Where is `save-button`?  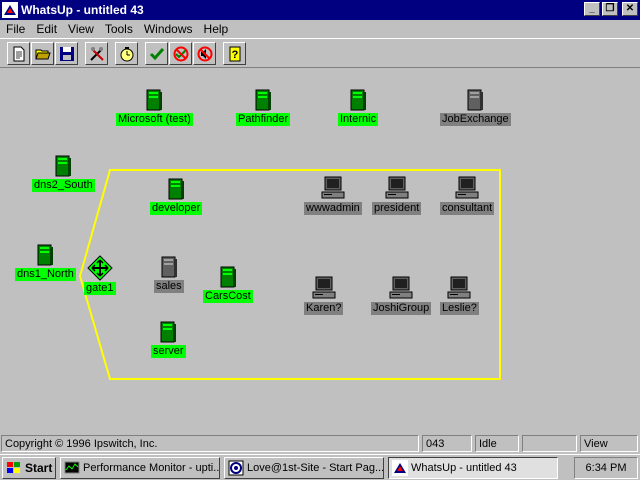 save-button is located at coordinates (66, 53).